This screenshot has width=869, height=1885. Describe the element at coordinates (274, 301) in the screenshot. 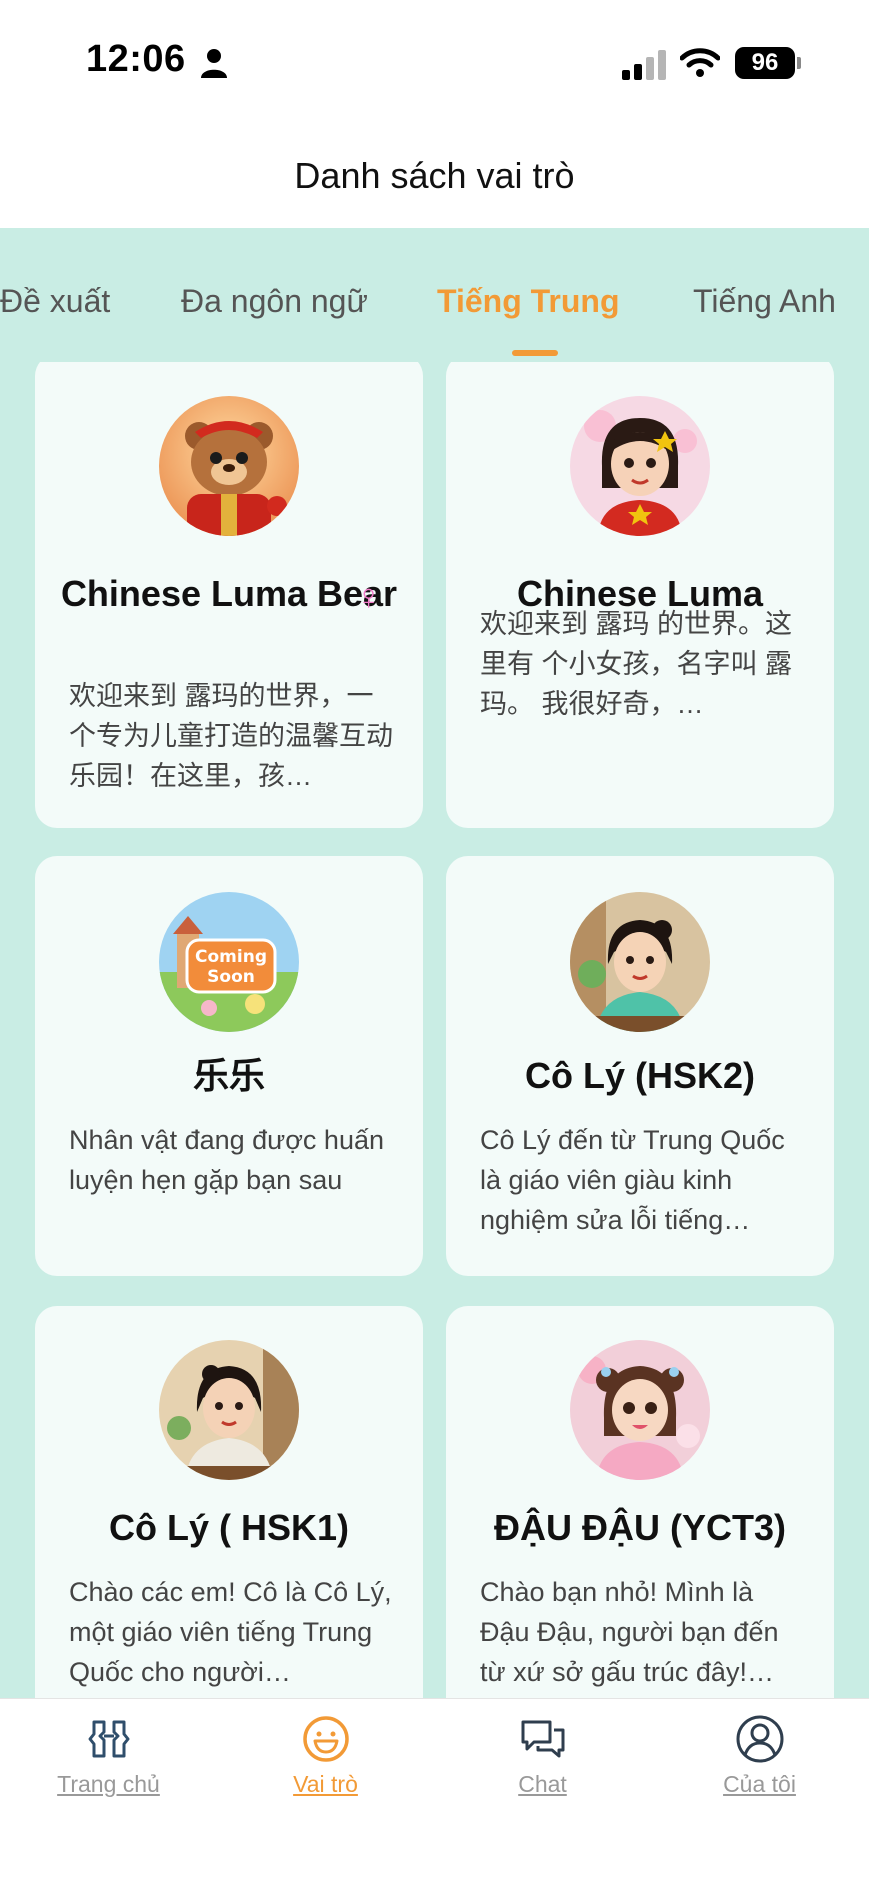

I see `tab-da-ngon-ngu: Đa ngôn ngữ` at that location.